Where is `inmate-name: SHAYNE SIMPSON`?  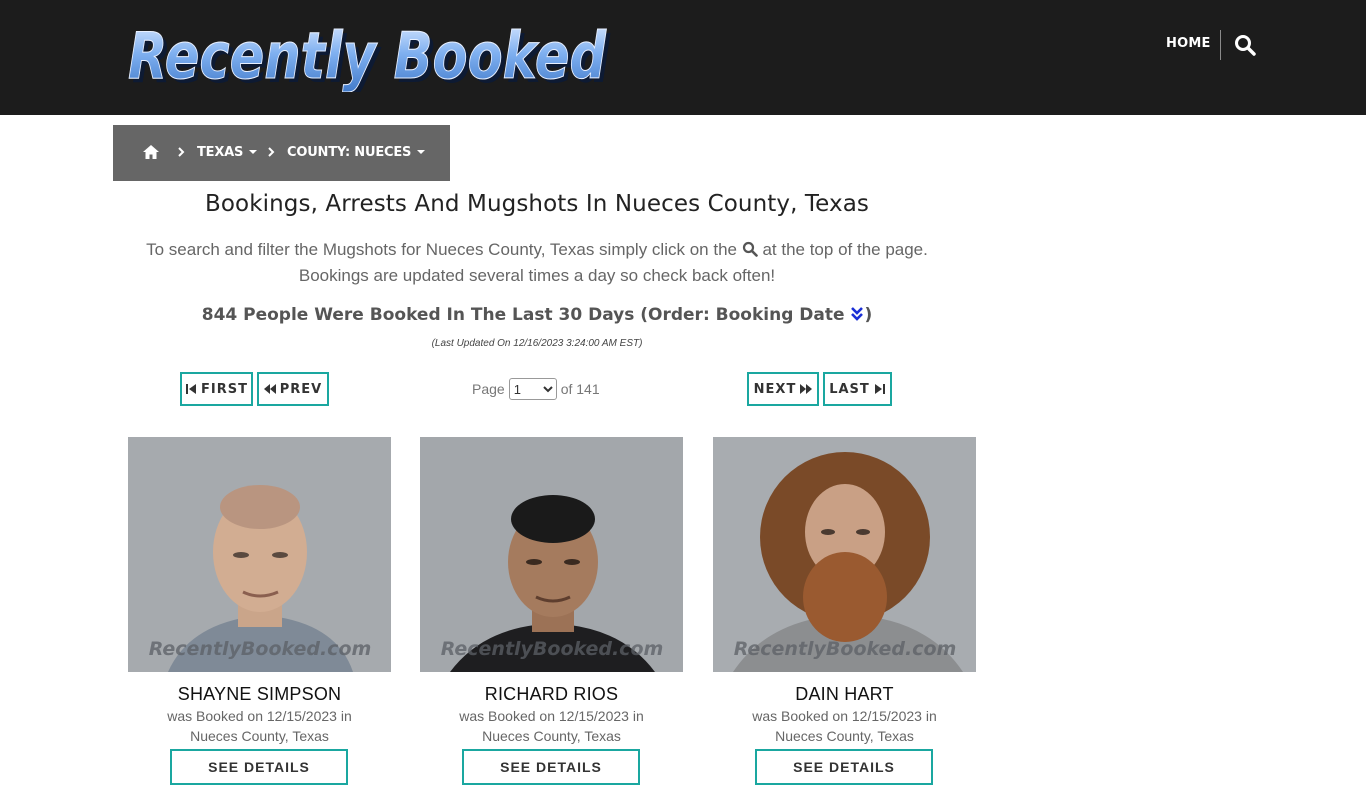
inmate-name: SHAYNE SIMPSON is located at coordinates (259, 694).